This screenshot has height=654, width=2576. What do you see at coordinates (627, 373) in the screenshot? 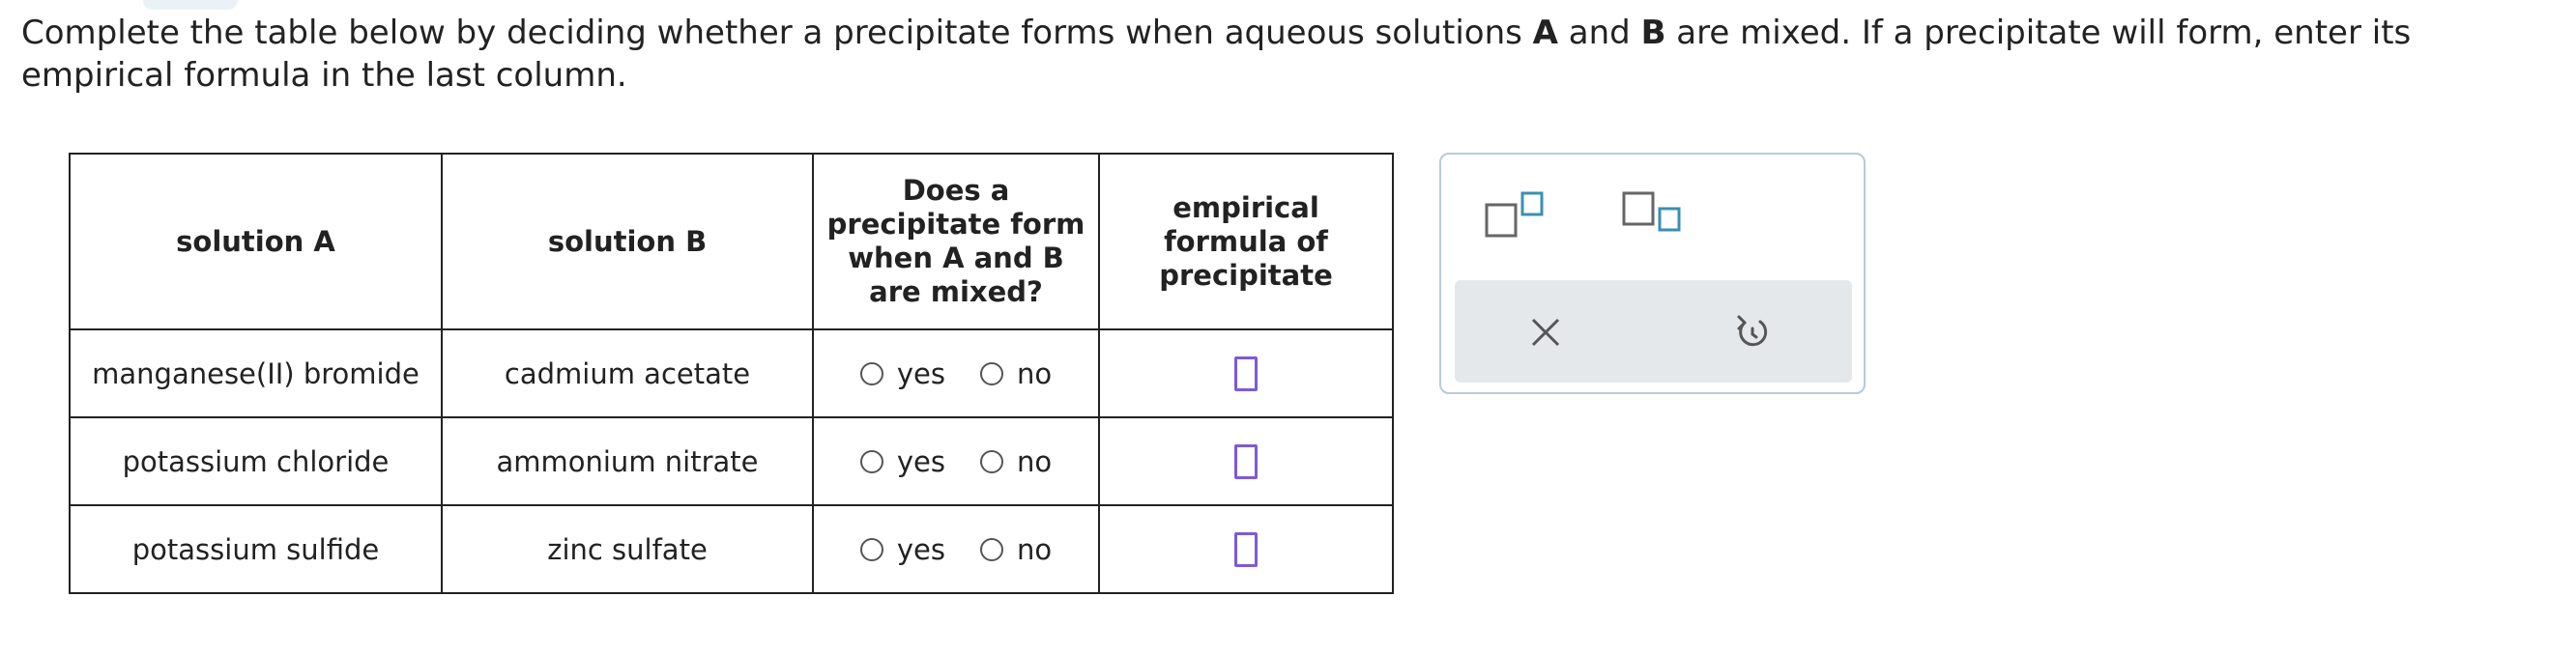
I see `cell-solution-b: cadmium acetate` at bounding box center [627, 373].